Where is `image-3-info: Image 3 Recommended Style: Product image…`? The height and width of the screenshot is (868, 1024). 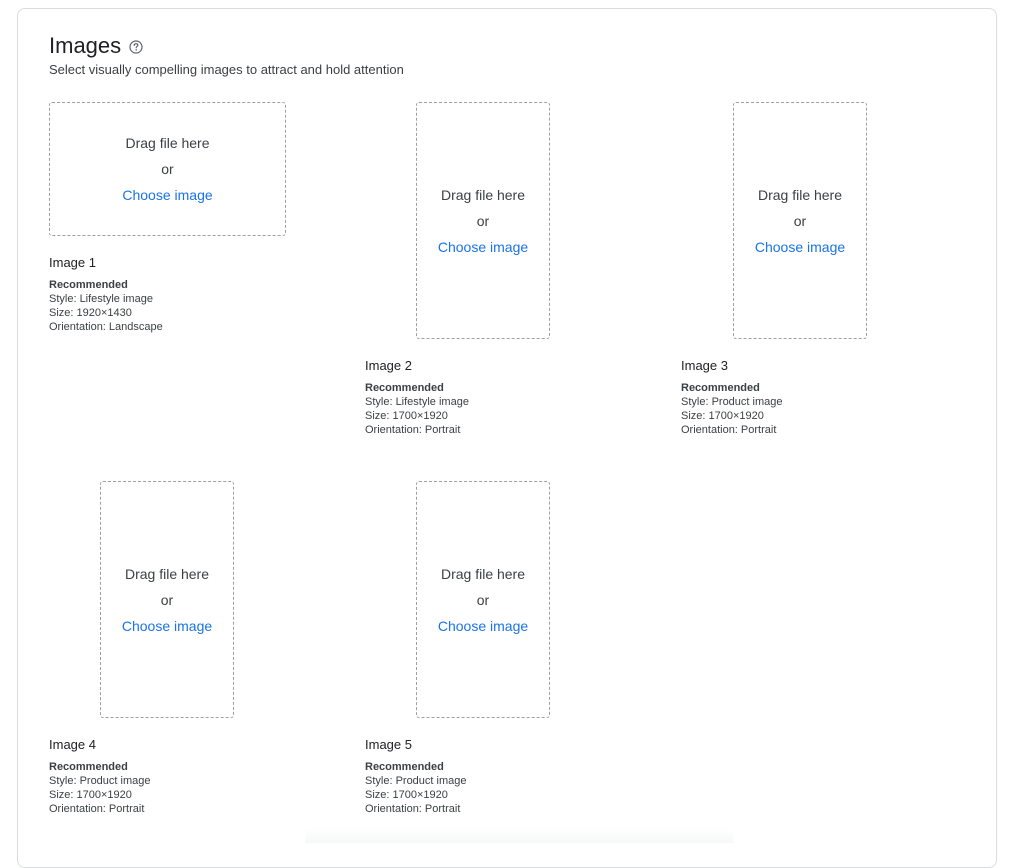
image-3-info: Image 3 Recommended Style: Product image… is located at coordinates (732, 397).